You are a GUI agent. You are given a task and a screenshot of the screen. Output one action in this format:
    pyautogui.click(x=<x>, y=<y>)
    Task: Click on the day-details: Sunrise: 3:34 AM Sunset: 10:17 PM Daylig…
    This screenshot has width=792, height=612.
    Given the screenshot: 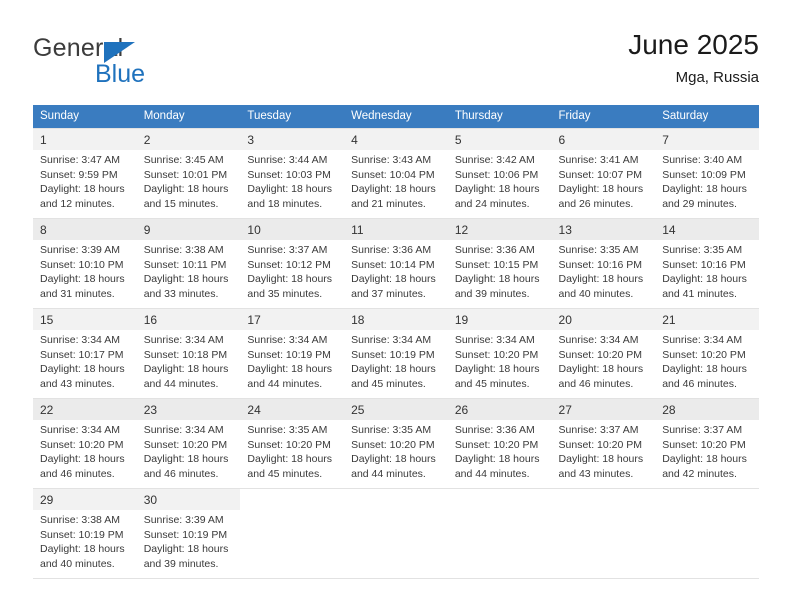 What is the action you would take?
    pyautogui.click(x=85, y=360)
    